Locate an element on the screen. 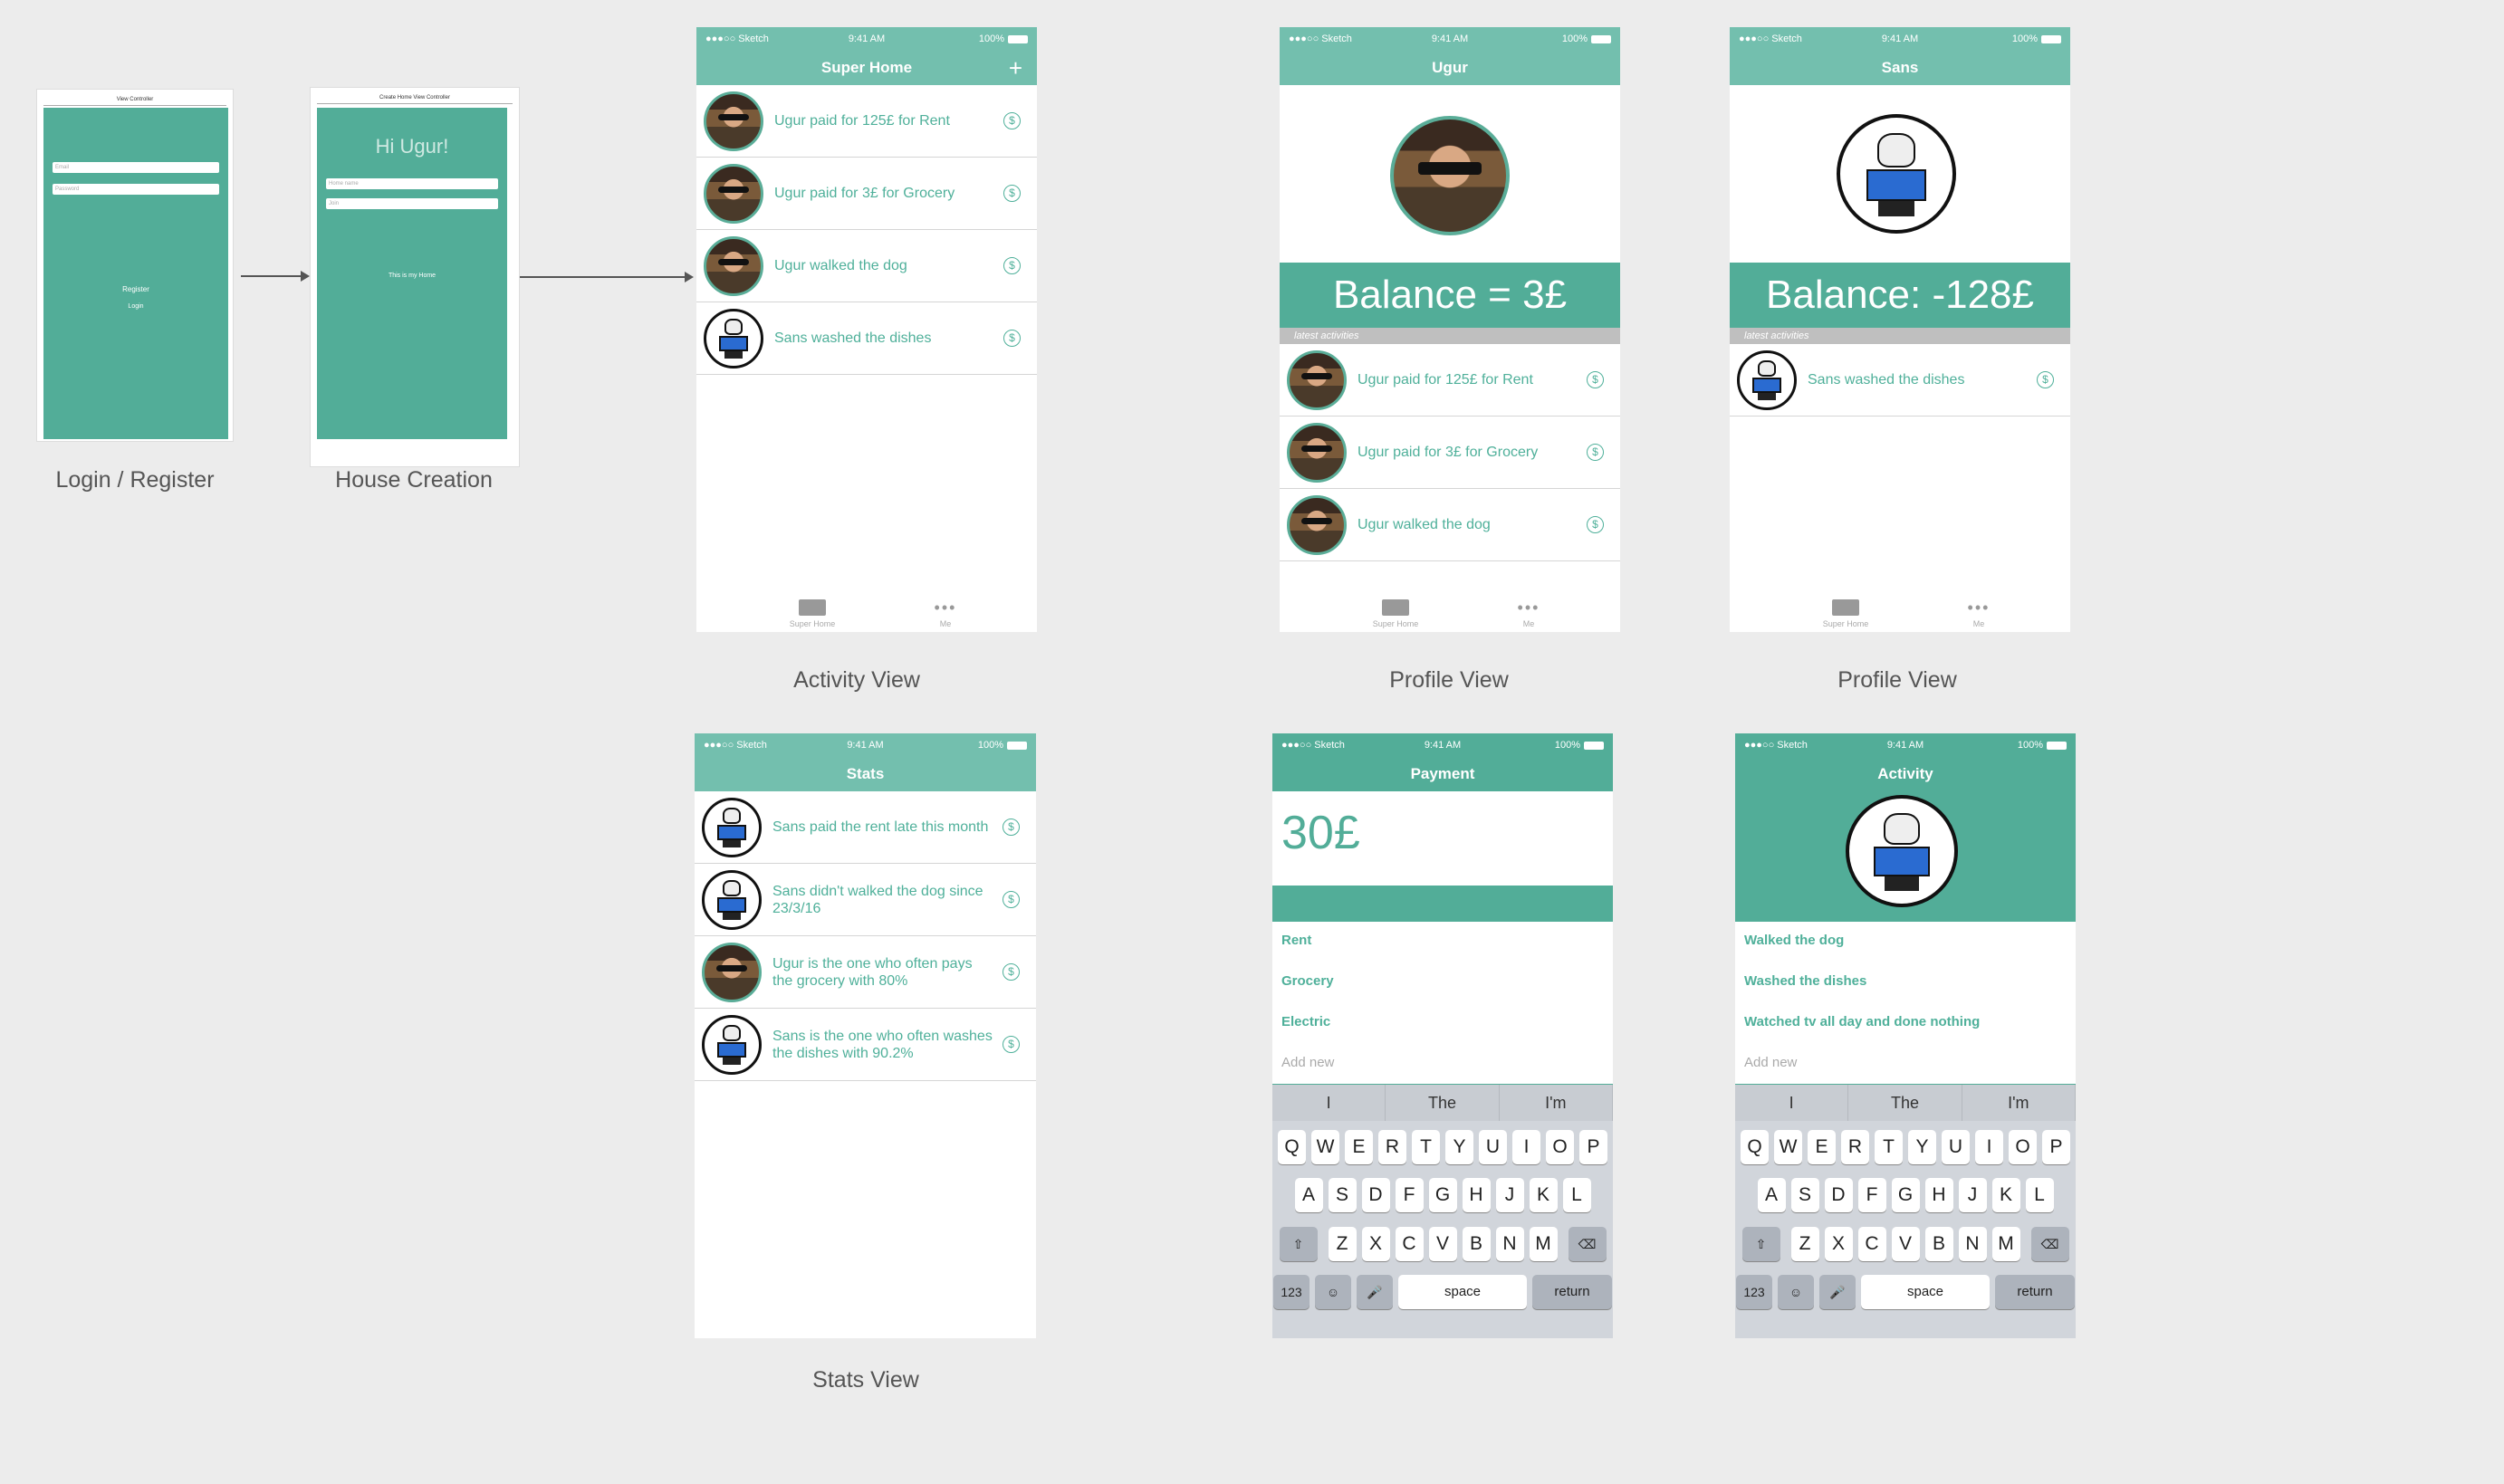  activity-washed-dishes: Washed the dishes is located at coordinates (1805, 981).